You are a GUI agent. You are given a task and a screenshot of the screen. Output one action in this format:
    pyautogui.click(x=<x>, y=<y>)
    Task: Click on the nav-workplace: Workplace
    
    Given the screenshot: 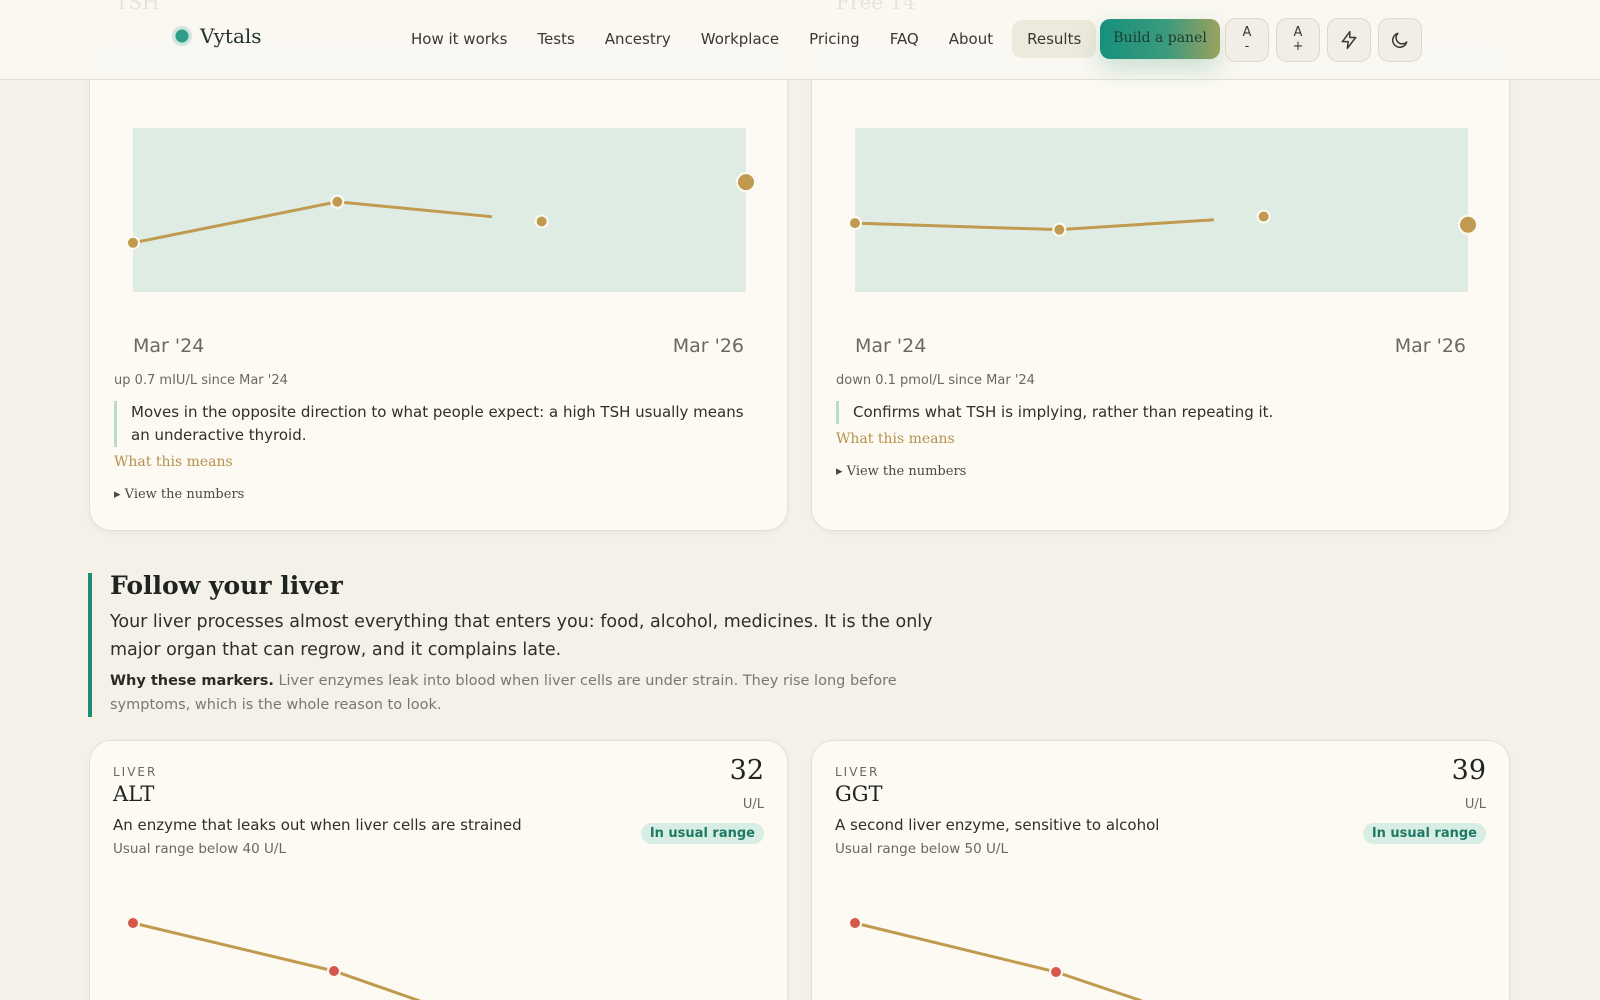 What is the action you would take?
    pyautogui.click(x=740, y=39)
    